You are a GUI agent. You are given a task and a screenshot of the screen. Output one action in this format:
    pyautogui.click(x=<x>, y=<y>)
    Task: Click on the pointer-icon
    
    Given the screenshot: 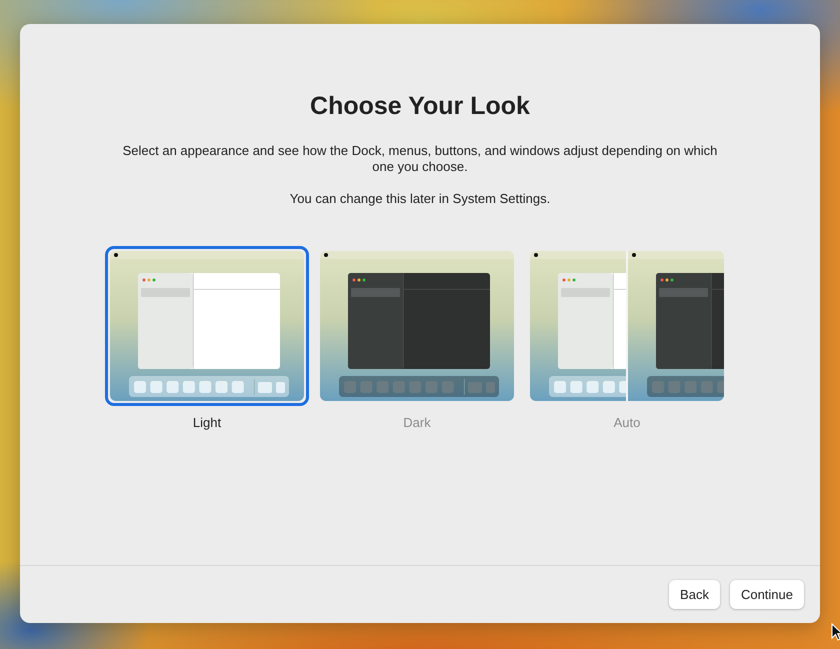 What is the action you would take?
    pyautogui.click(x=835, y=632)
    